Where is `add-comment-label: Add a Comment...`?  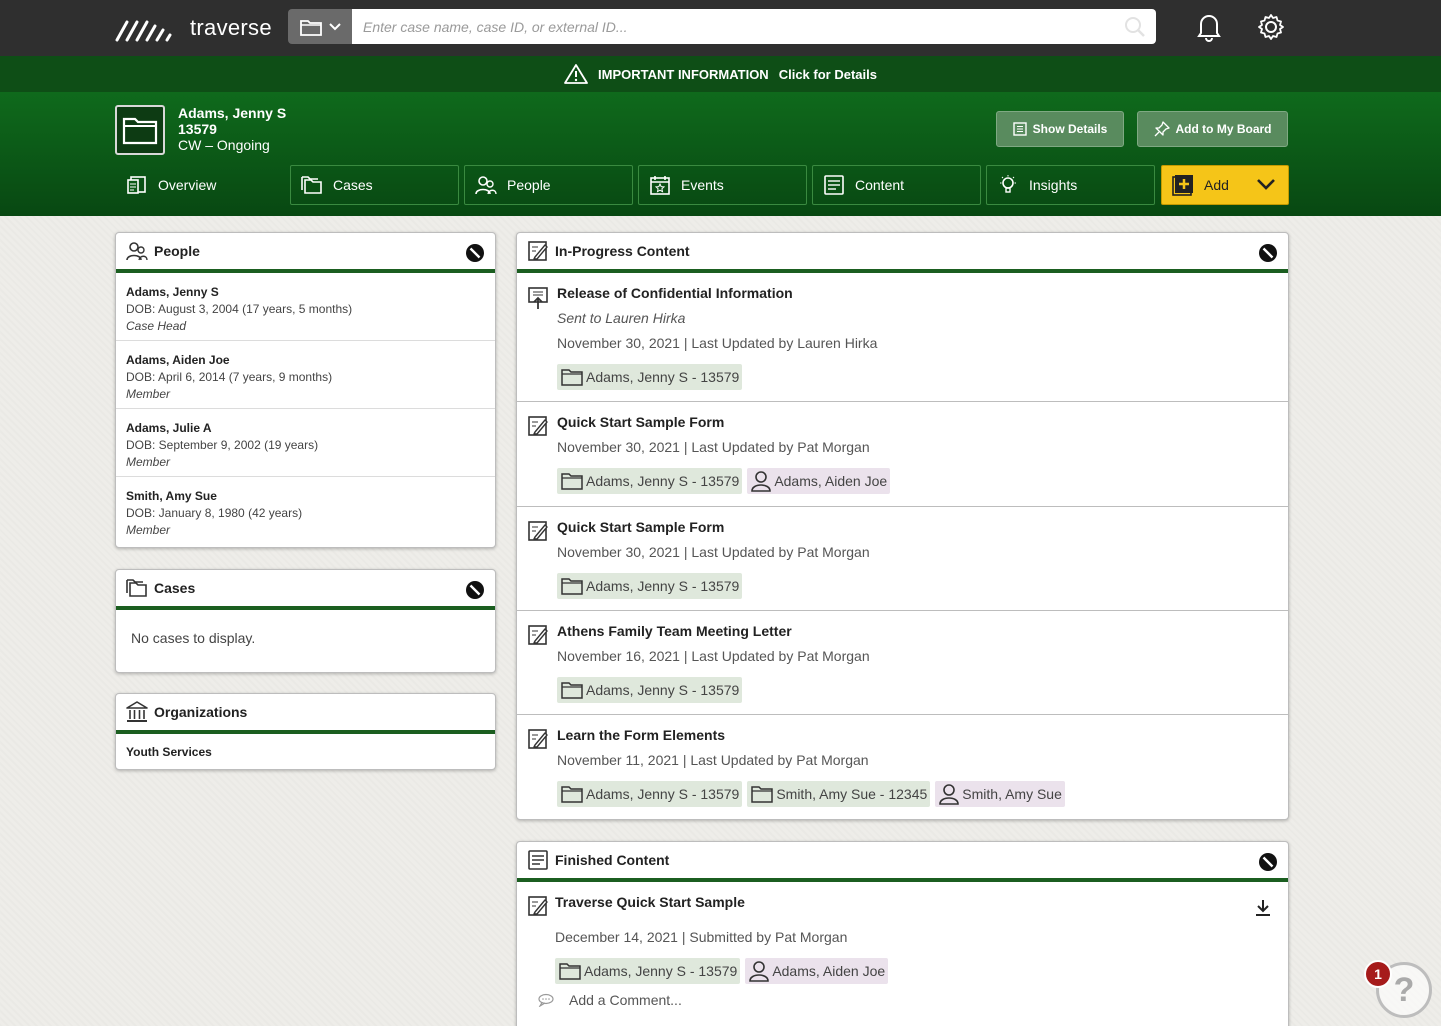 add-comment-label: Add a Comment... is located at coordinates (625, 1000).